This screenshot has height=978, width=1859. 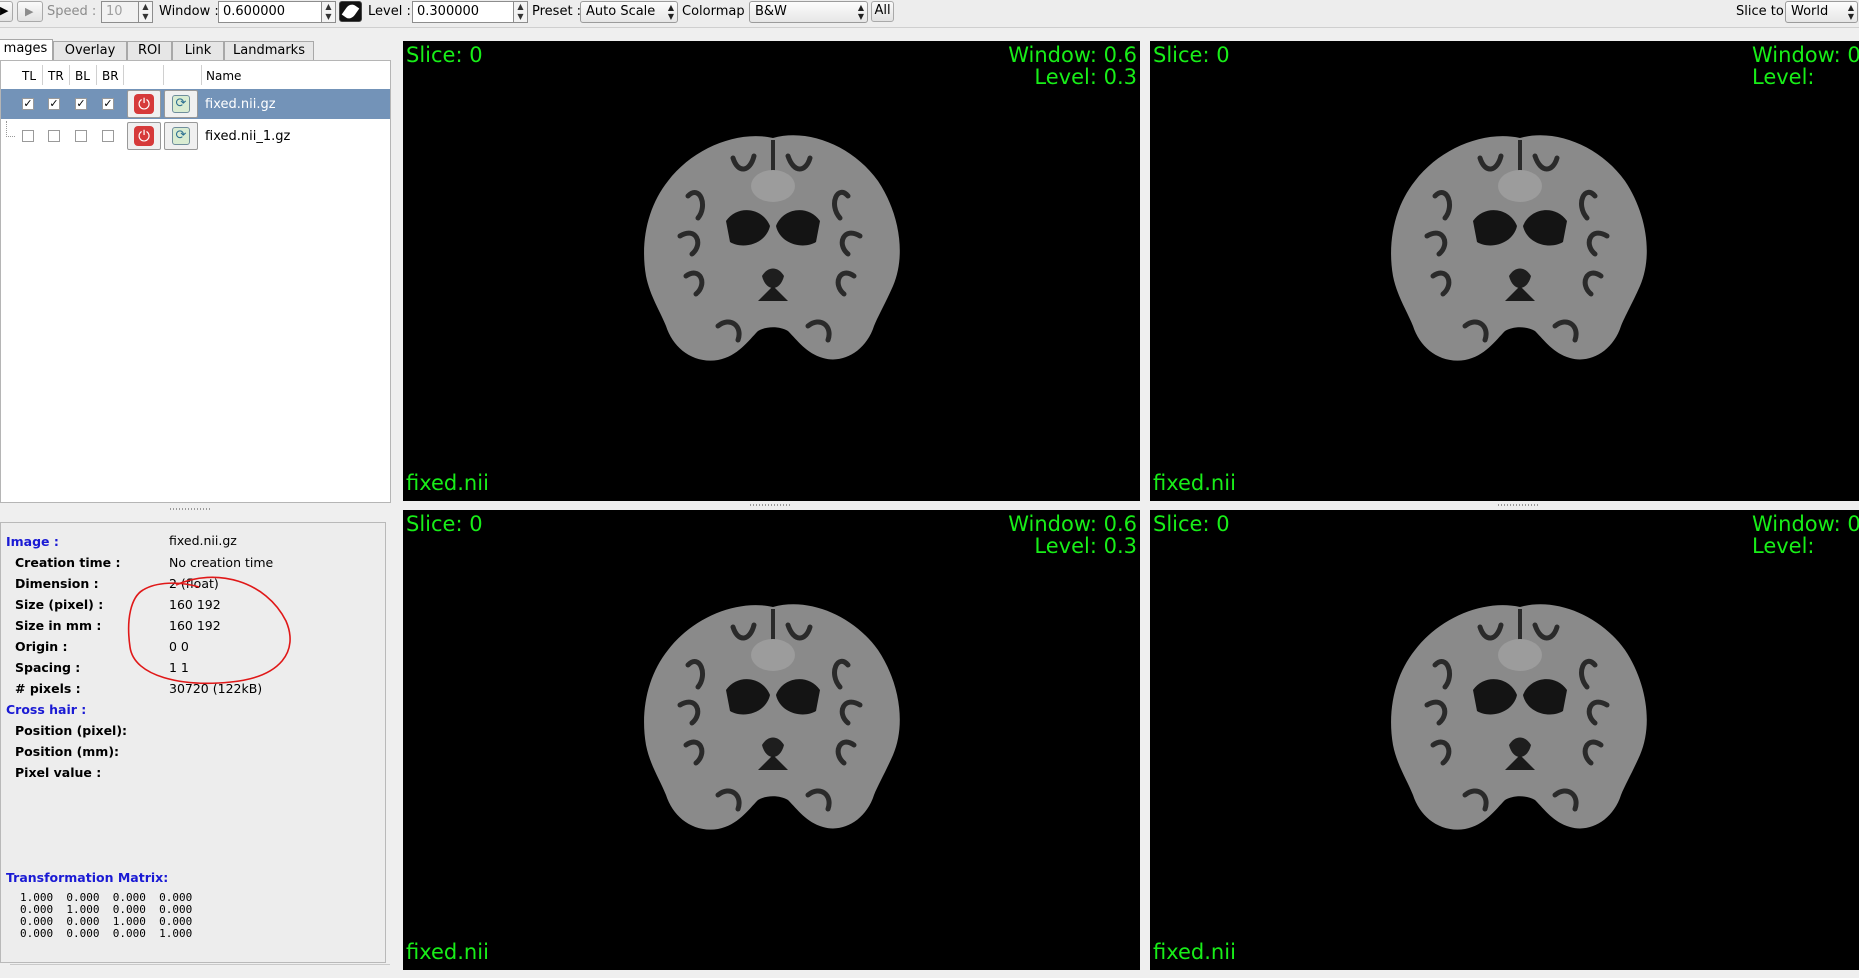 I want to click on checkbox-tr: ✓, so click(x=54, y=104).